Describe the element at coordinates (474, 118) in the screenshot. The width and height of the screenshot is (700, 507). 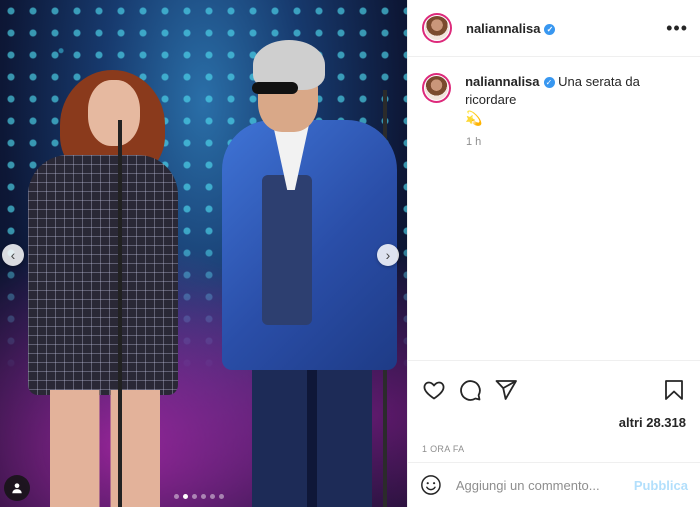
I see `caption-emoji: 💫` at that location.